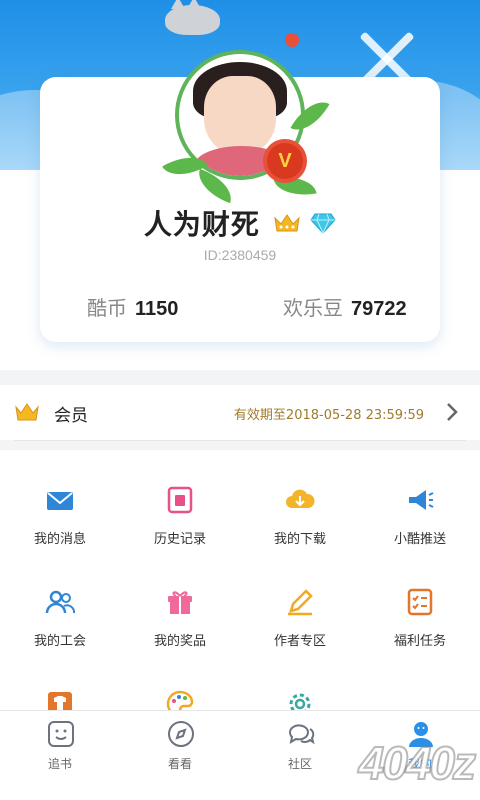 The height and width of the screenshot is (800, 480). I want to click on chat-icon, so click(302, 734).